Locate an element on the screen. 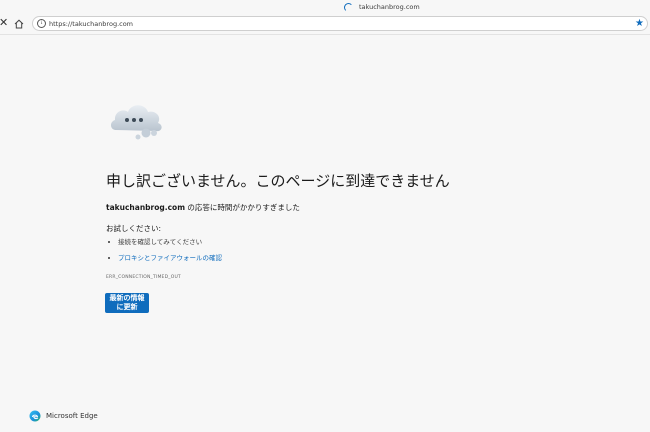  browser-tab: takuchanbrog.com is located at coordinates (382, 7).